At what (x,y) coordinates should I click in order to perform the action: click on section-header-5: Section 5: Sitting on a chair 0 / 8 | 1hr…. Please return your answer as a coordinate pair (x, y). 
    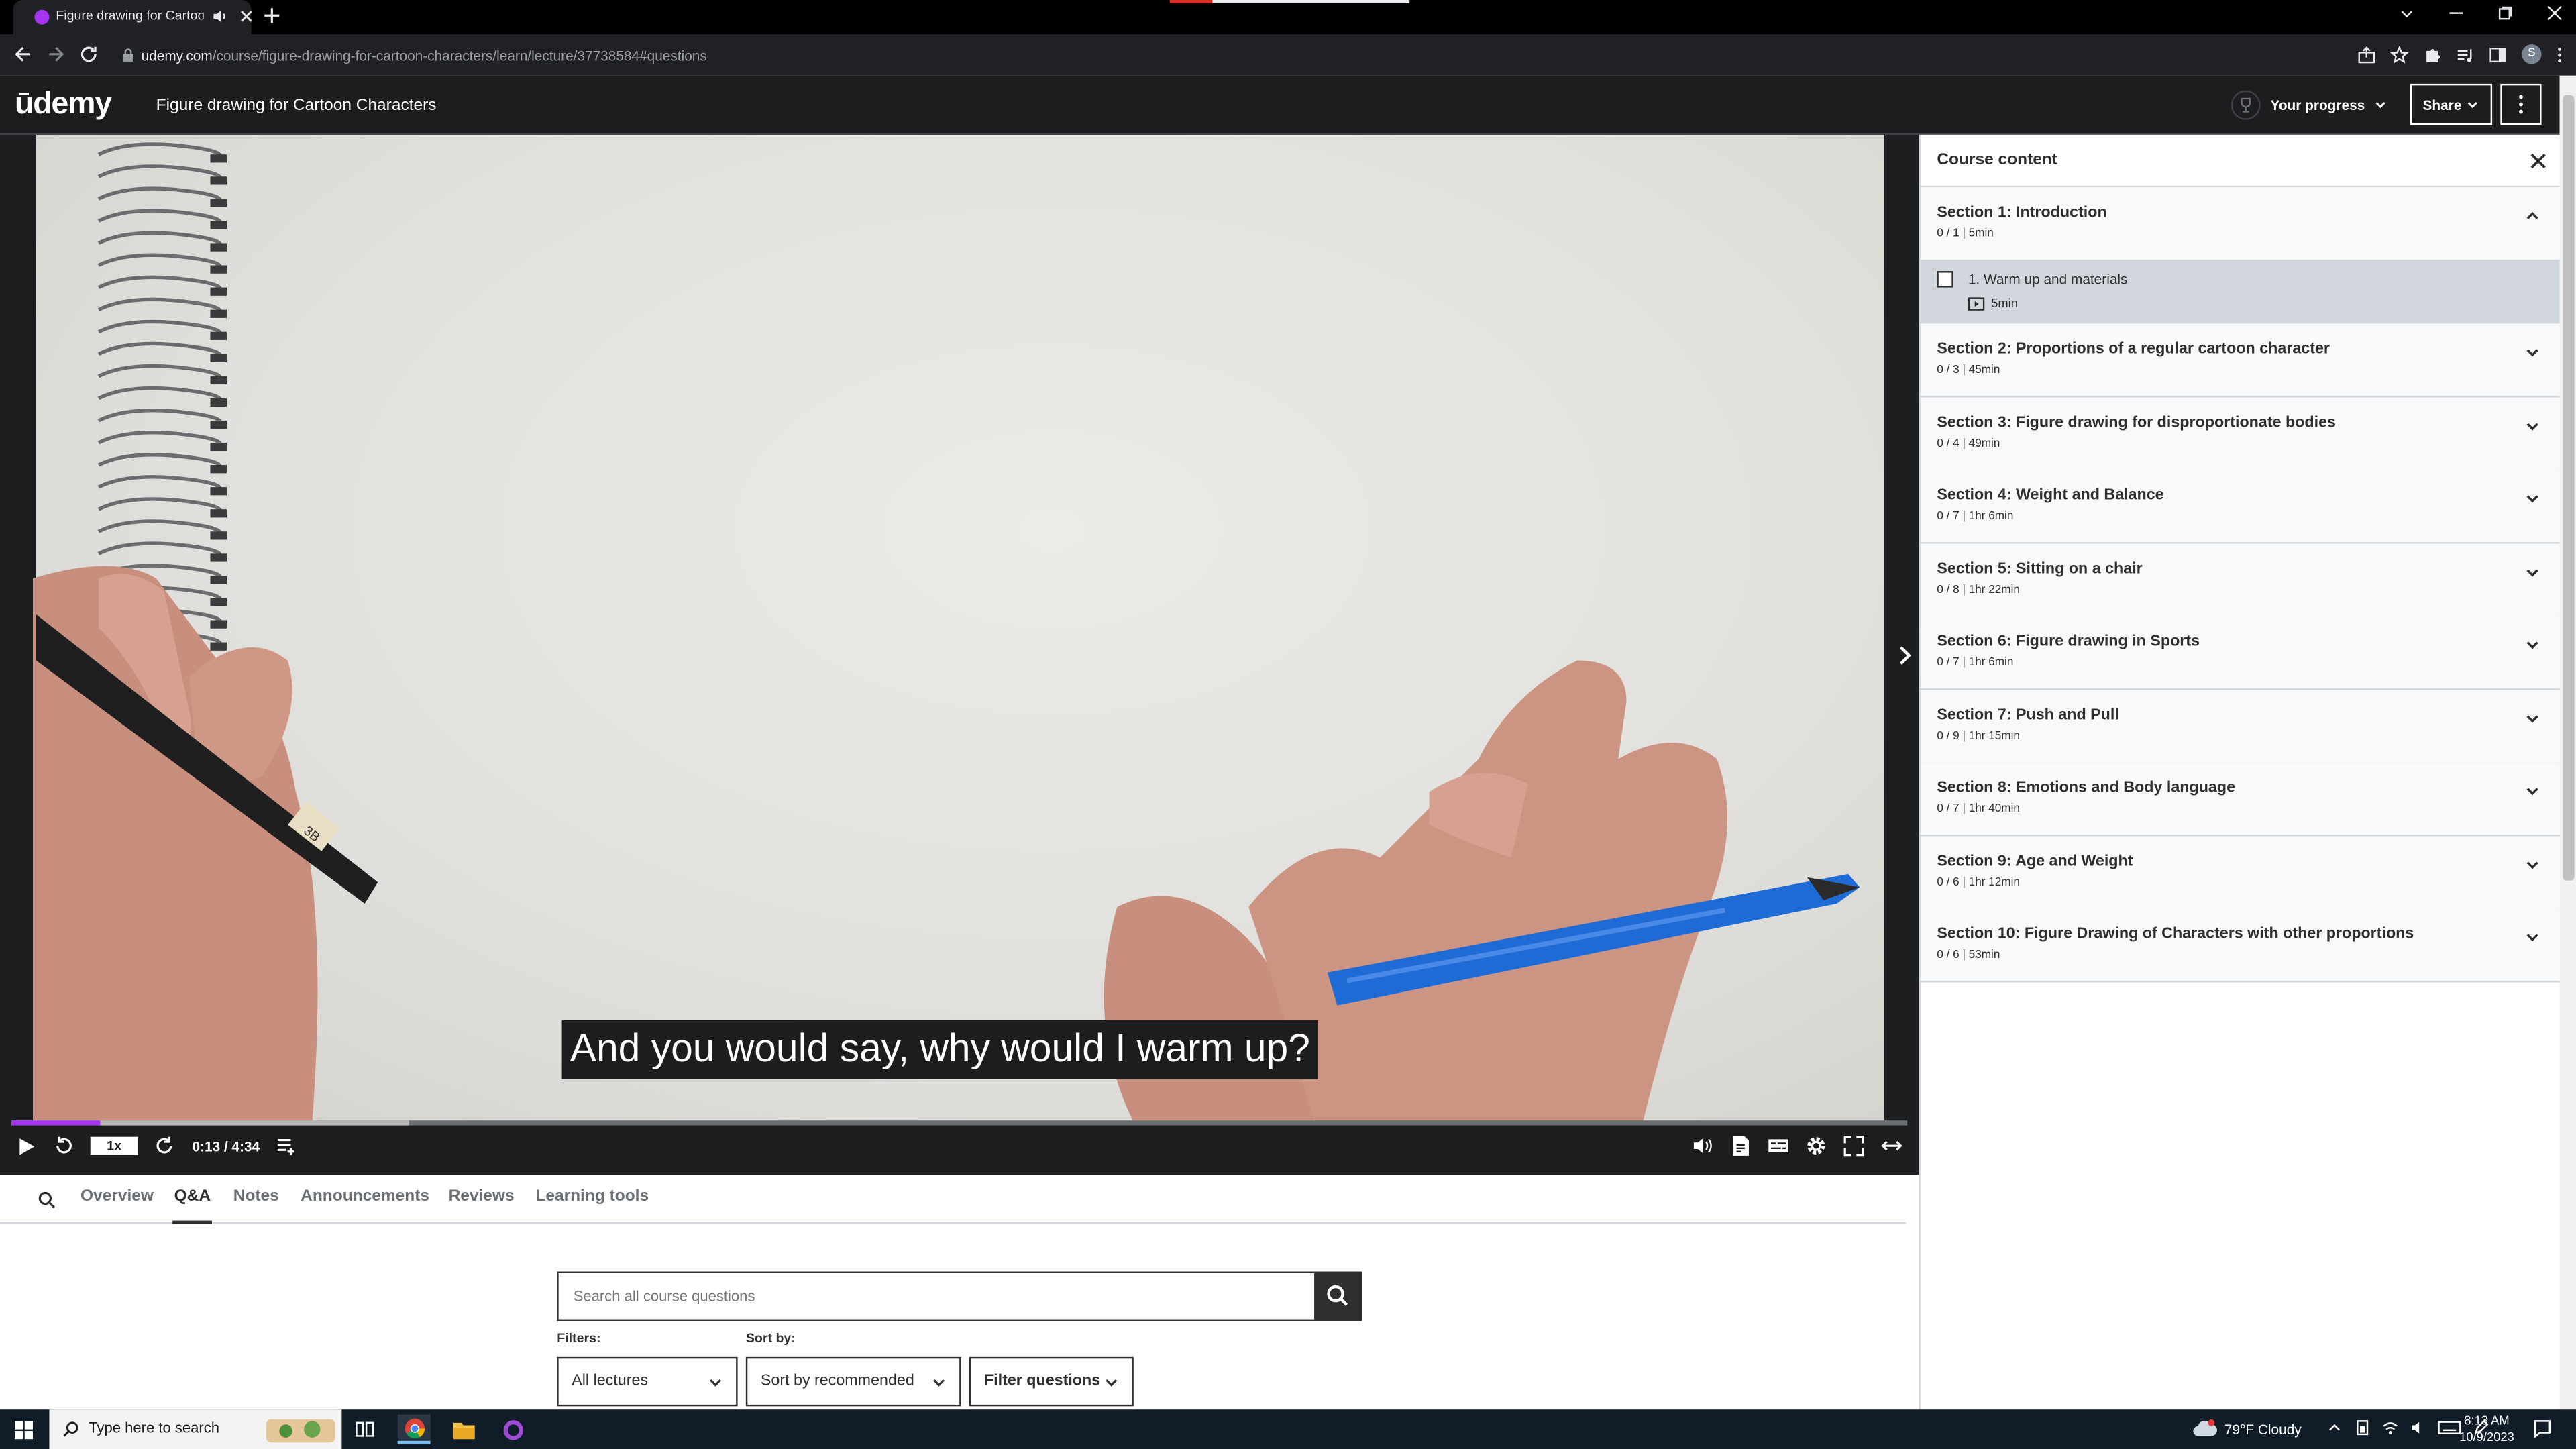
    Looking at the image, I should click on (2240, 580).